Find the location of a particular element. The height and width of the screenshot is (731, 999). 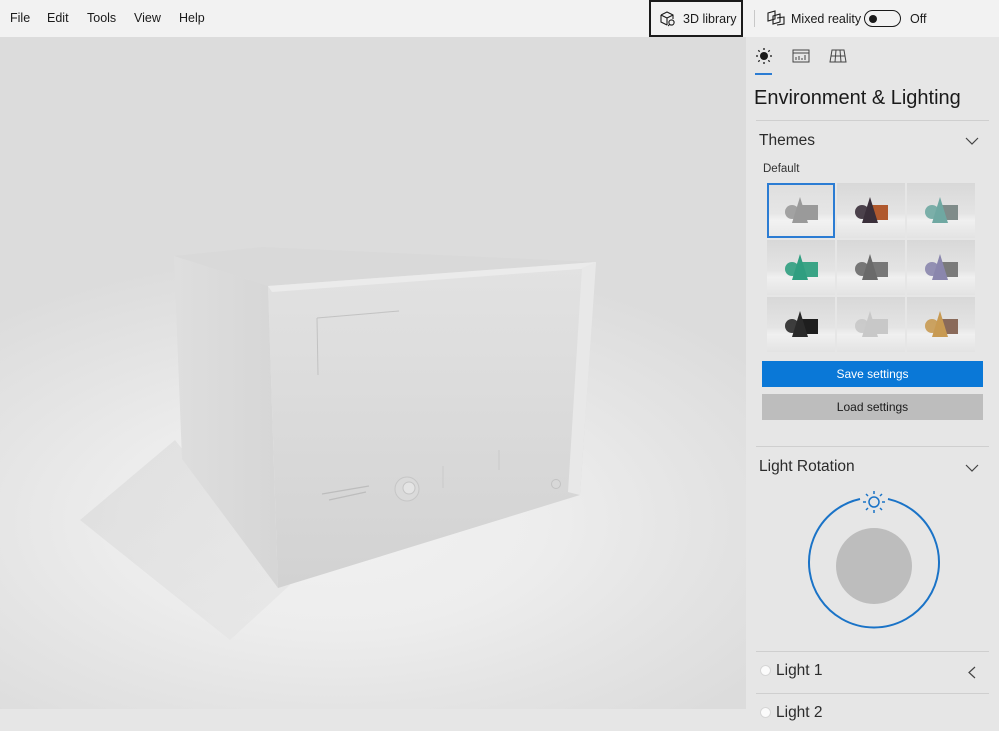

load-settings-button: Load settings is located at coordinates (872, 407).